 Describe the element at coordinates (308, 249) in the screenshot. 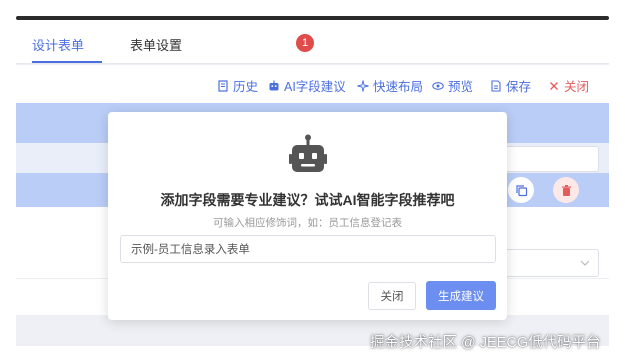

I see `form-name-input` at that location.